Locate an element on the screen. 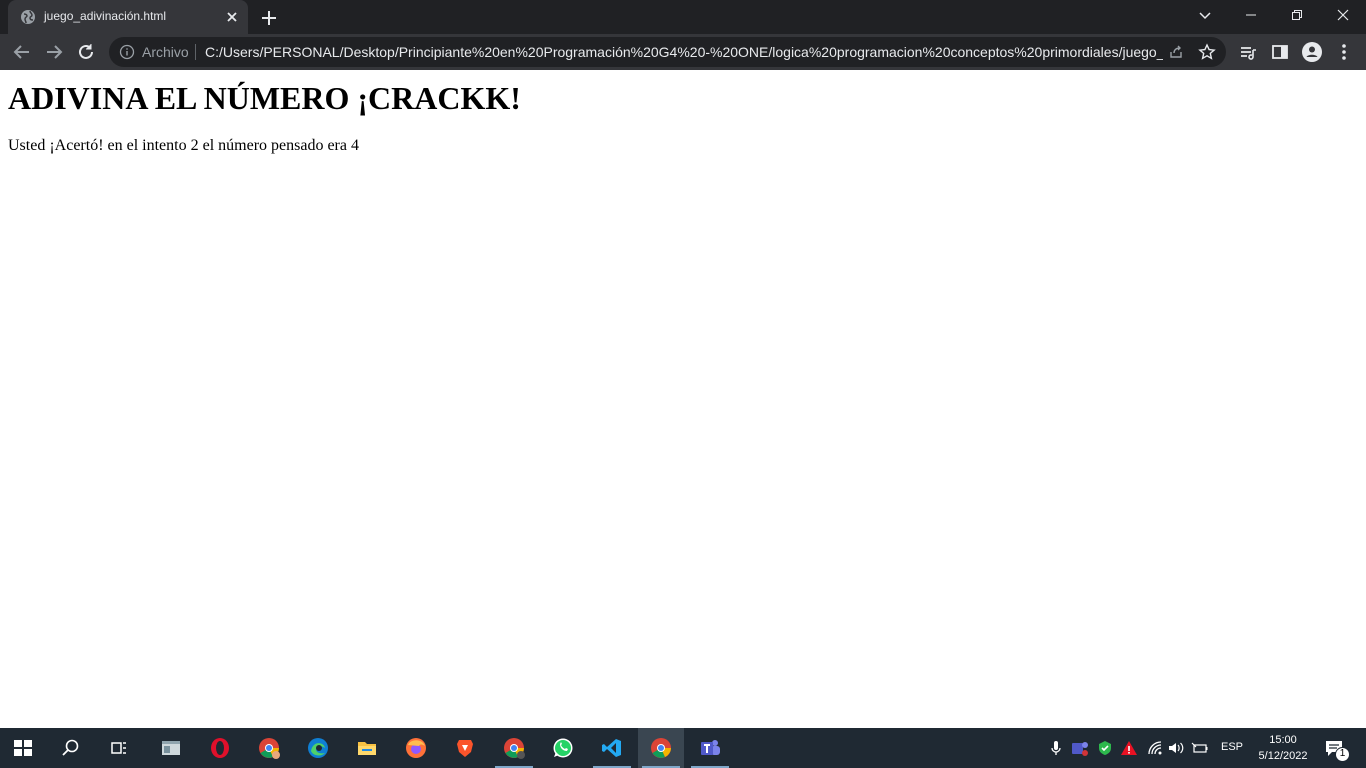 The width and height of the screenshot is (1366, 768). taskbar-whatsapp is located at coordinates (563, 748).